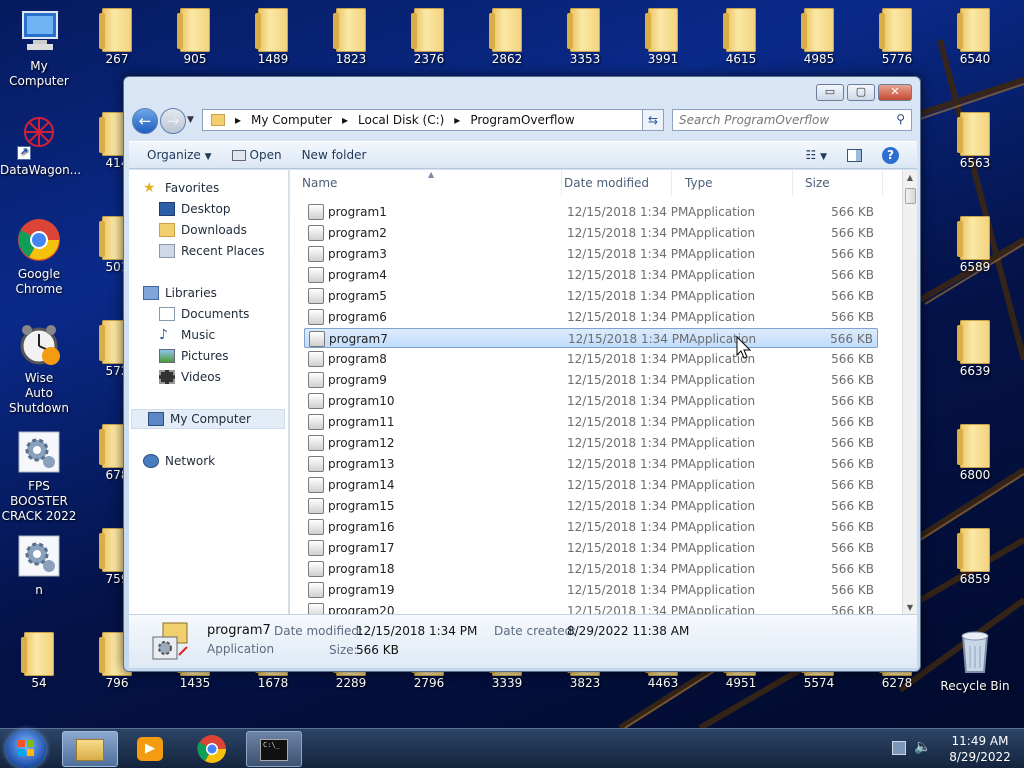  I want to click on scroll-down-icon: ▼, so click(910, 607).